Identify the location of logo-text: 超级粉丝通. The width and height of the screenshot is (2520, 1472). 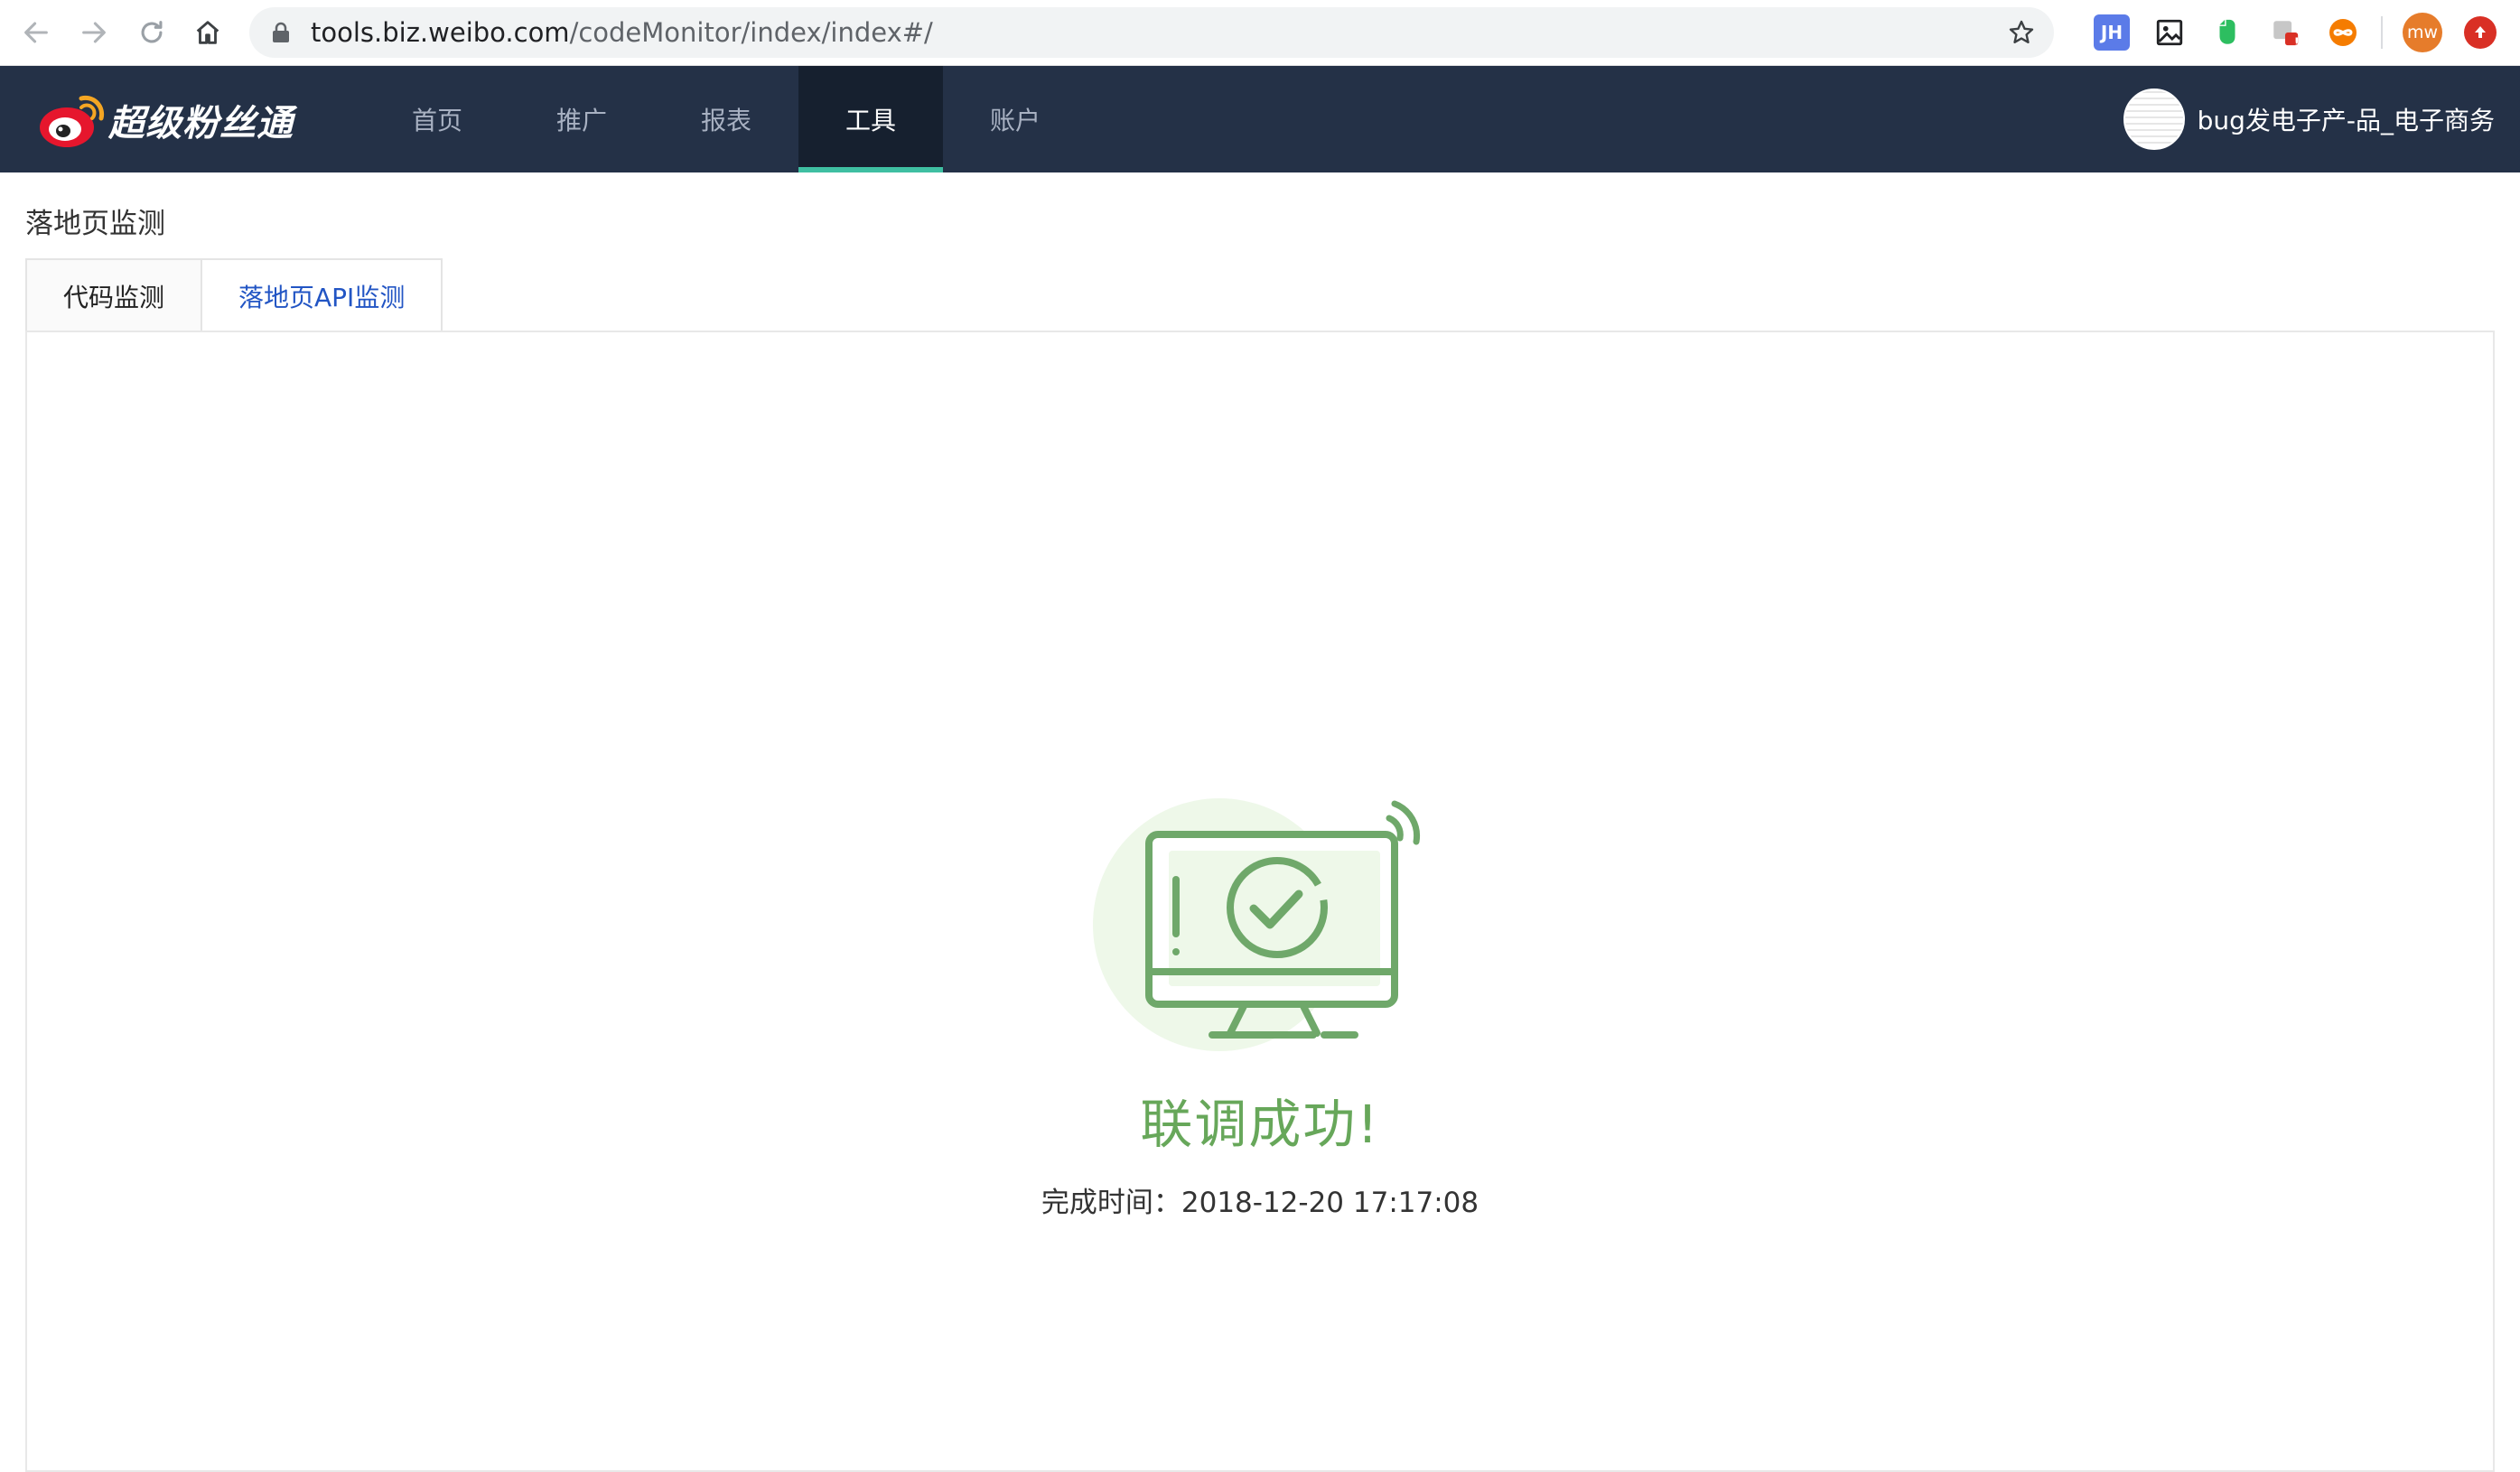
(201, 123).